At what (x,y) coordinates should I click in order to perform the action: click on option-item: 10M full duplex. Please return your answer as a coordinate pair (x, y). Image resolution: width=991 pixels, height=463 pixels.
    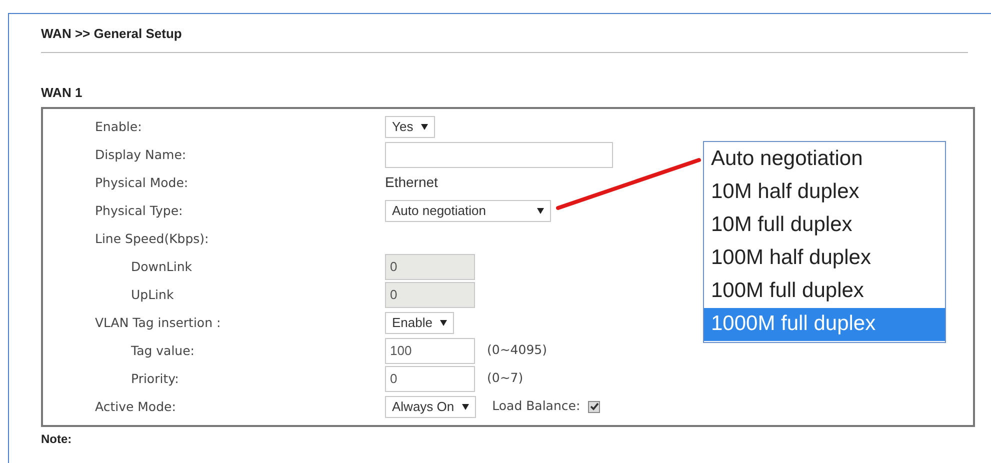
    Looking at the image, I should click on (824, 225).